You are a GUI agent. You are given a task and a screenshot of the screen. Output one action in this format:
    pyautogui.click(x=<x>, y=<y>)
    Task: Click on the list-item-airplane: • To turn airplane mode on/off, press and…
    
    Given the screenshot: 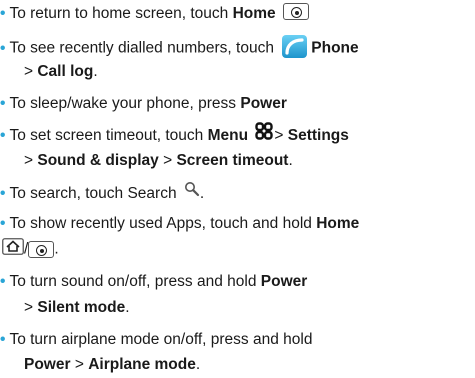 What is the action you would take?
    pyautogui.click(x=156, y=339)
    